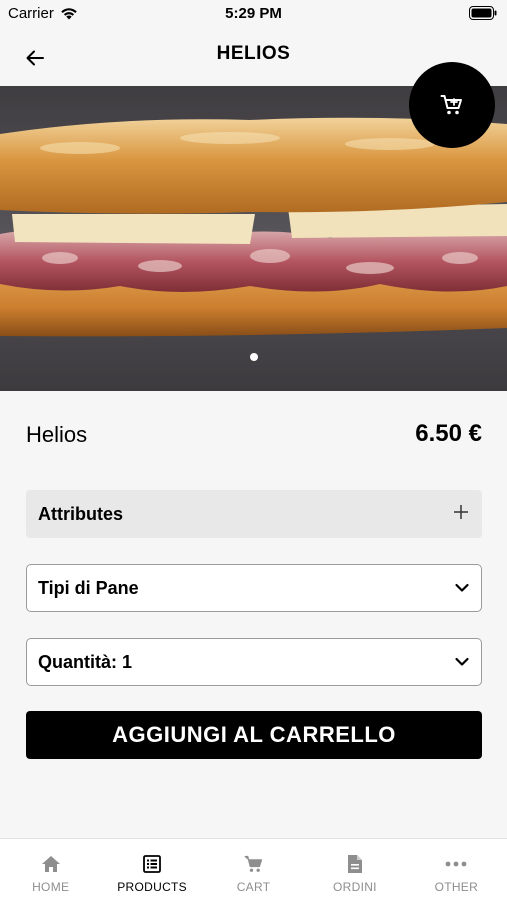  What do you see at coordinates (253, 53) in the screenshot?
I see `page-title: HELIOS` at bounding box center [253, 53].